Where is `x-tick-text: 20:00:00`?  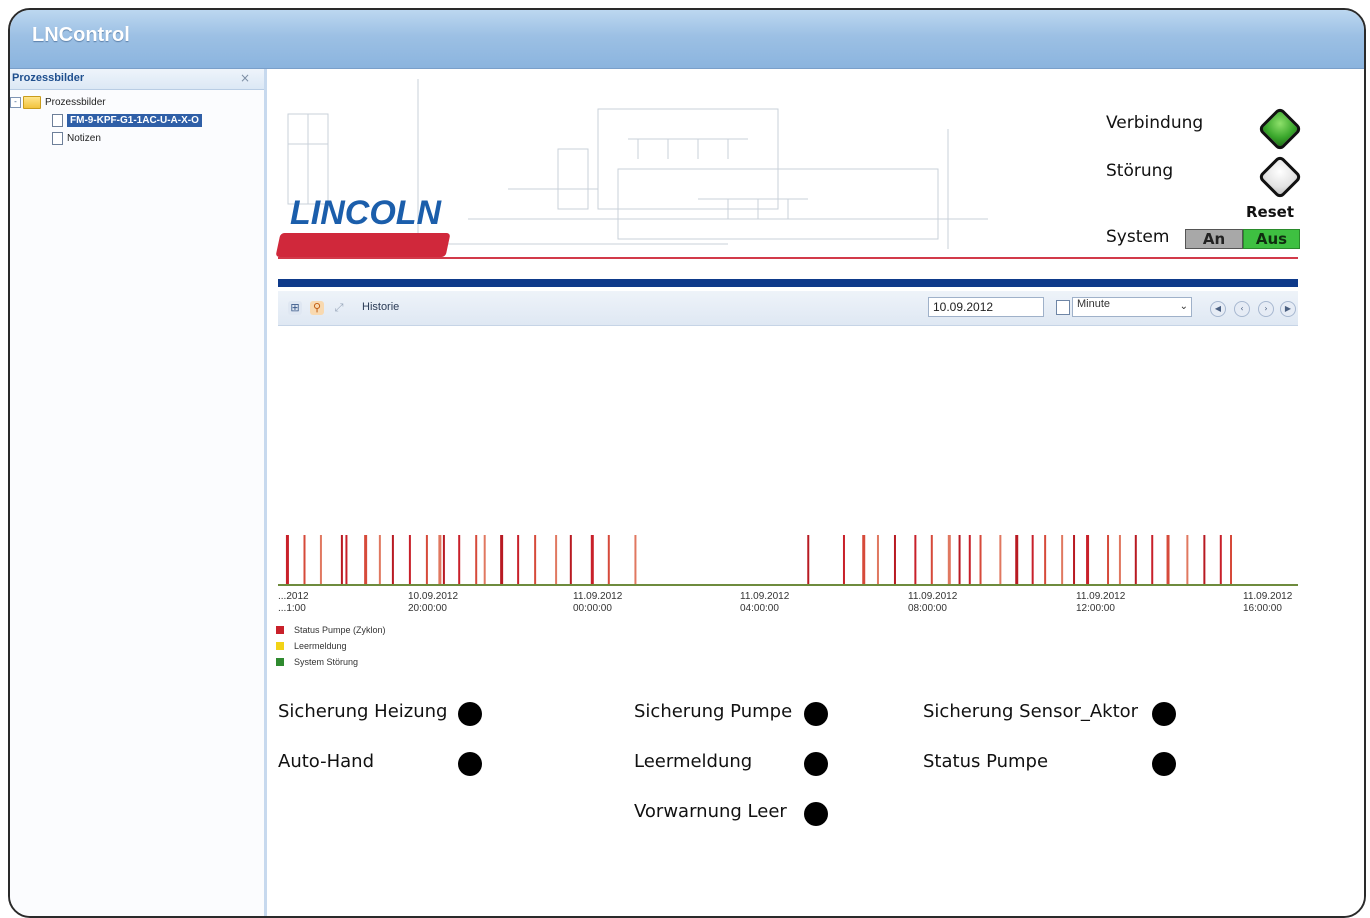
x-tick-text: 20:00:00 is located at coordinates (427, 608).